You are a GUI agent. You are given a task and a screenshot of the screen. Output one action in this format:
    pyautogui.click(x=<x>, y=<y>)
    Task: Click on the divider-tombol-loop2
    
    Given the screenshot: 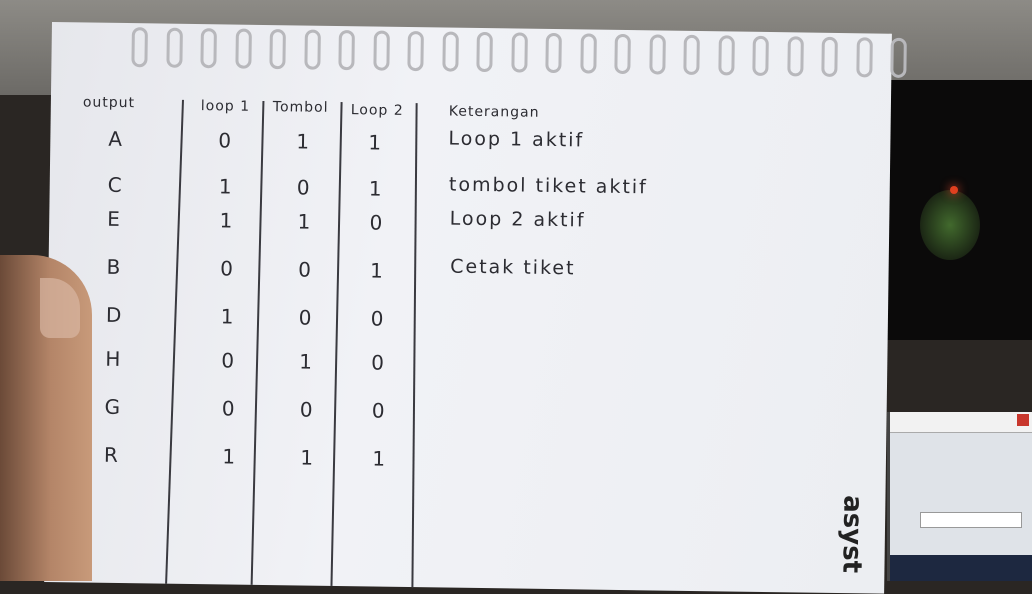 What is the action you would take?
    pyautogui.click(x=336, y=344)
    